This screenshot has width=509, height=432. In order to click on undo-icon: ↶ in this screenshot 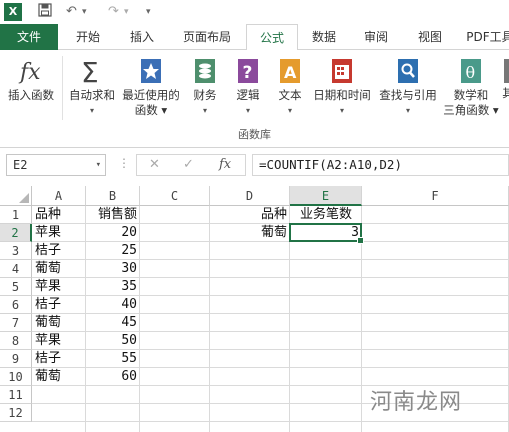, I will do `click(71, 12)`.